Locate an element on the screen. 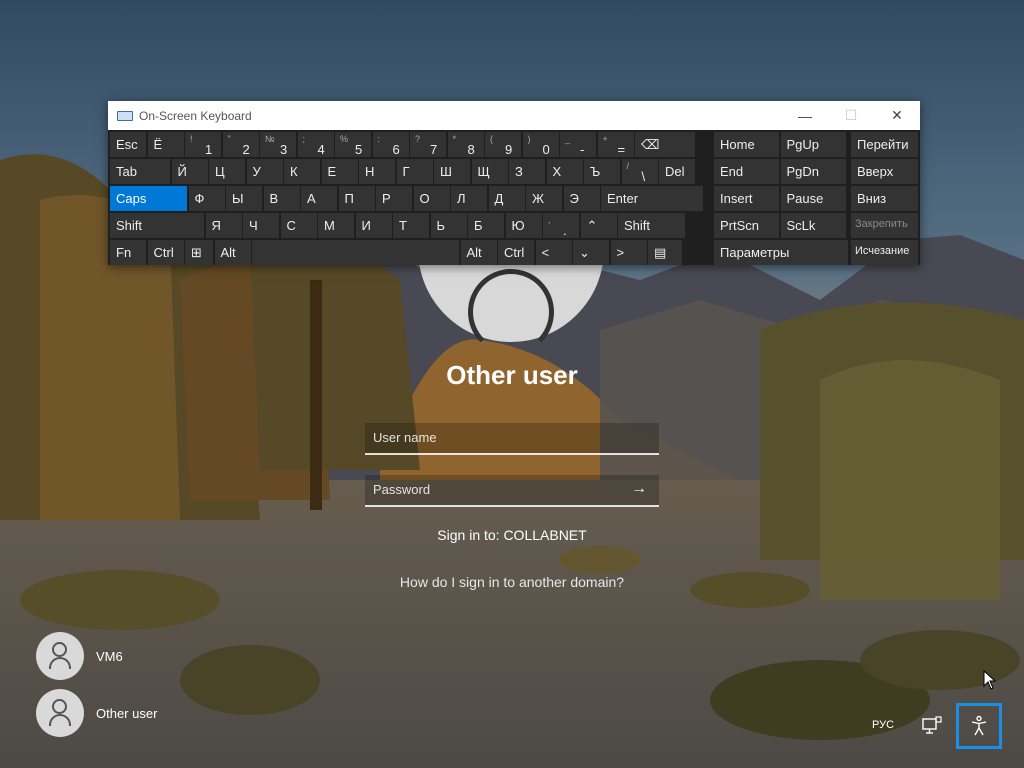 This screenshot has height=768, width=1024. key-: / \ is located at coordinates (639, 171).